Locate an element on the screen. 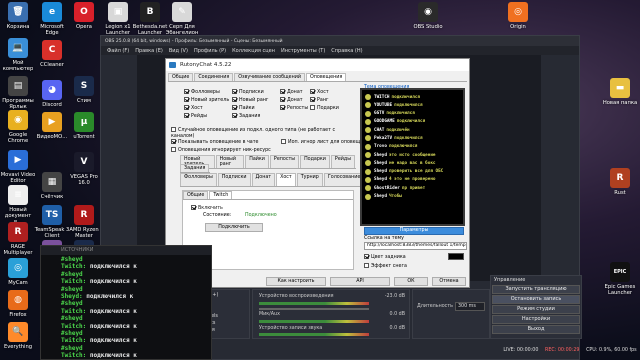 This screenshot has height=360, width=640. tab-tts: Озвучивание сообщений is located at coordinates (269, 77).